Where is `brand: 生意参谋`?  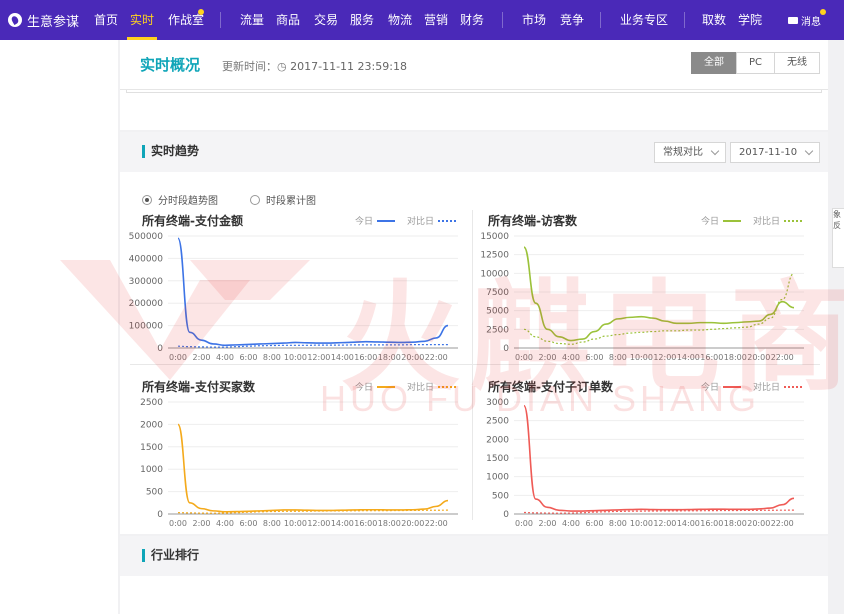 brand: 生意参谋 is located at coordinates (43, 20).